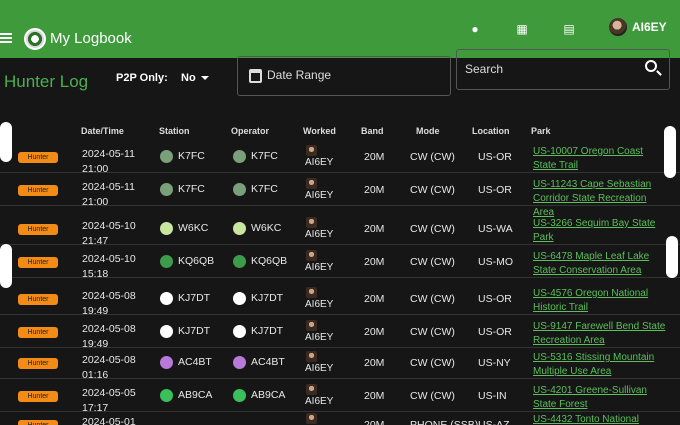 Image resolution: width=680 pixels, height=425 pixels. What do you see at coordinates (600, 419) in the screenshot?
I see `park-link: US-4432 Tonto National Forest` at bounding box center [600, 419].